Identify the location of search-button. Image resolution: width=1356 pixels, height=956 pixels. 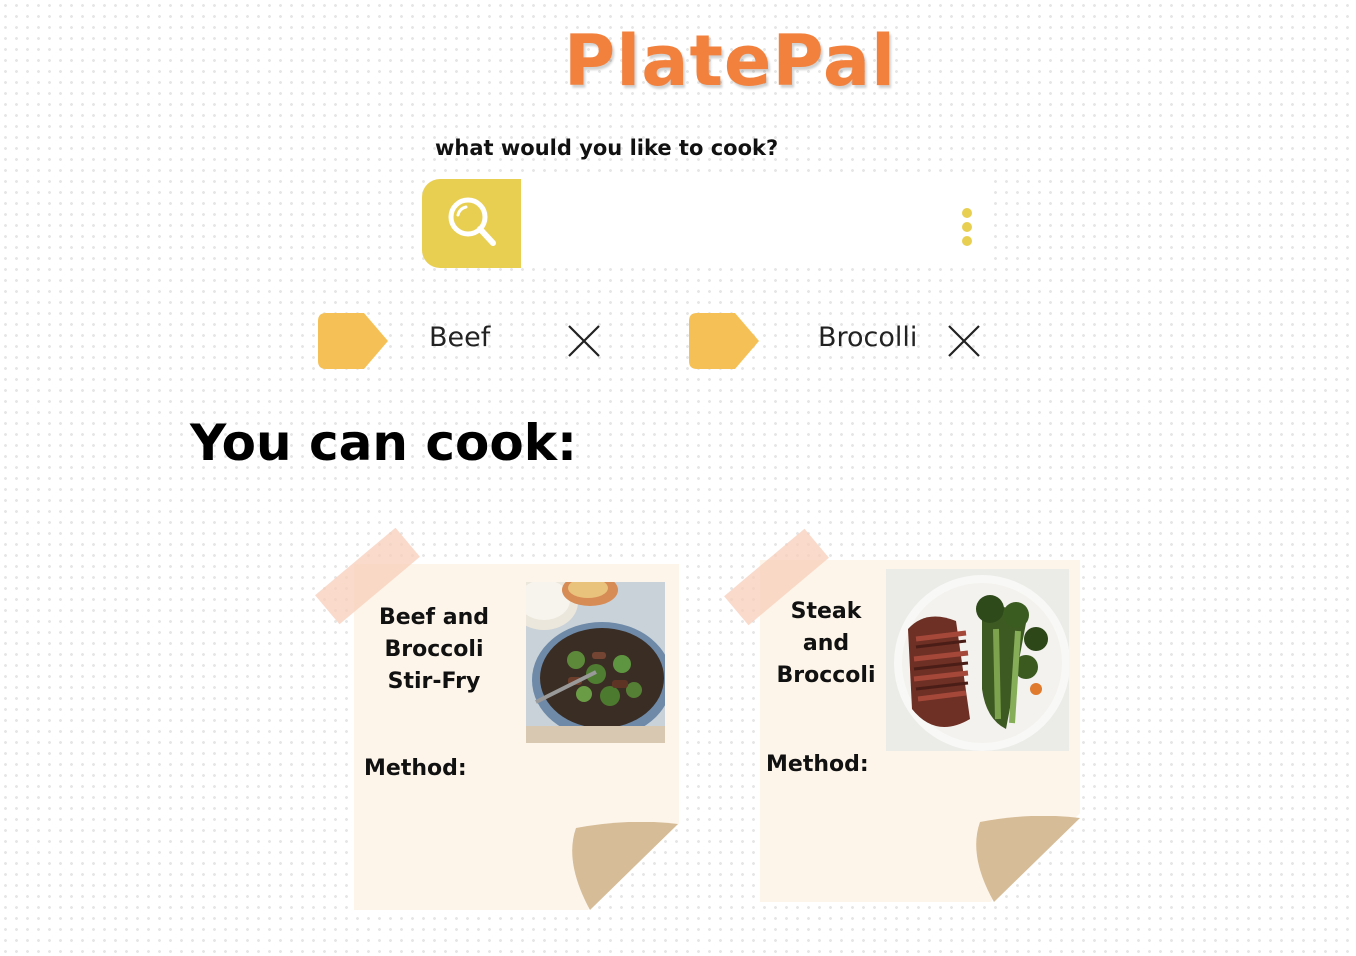
(471, 223).